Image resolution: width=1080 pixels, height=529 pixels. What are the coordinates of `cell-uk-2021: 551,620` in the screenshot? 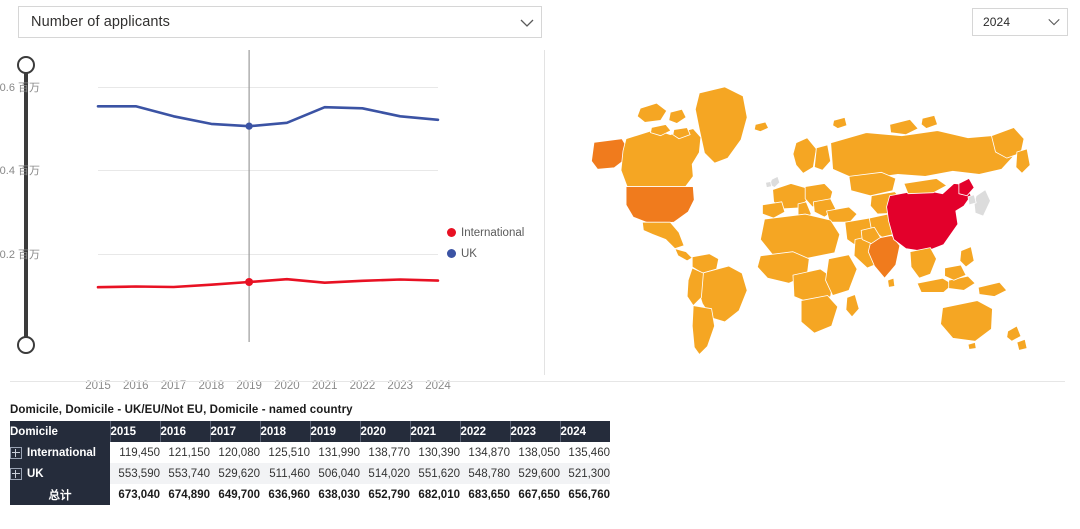 It's located at (435, 473).